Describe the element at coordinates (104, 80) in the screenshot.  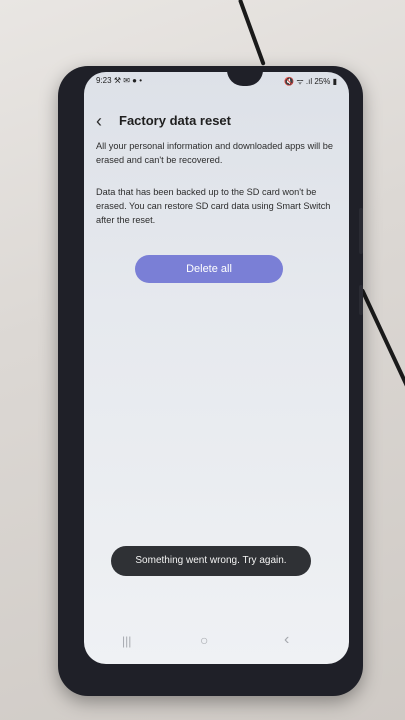
I see `status-time: 9:23` at that location.